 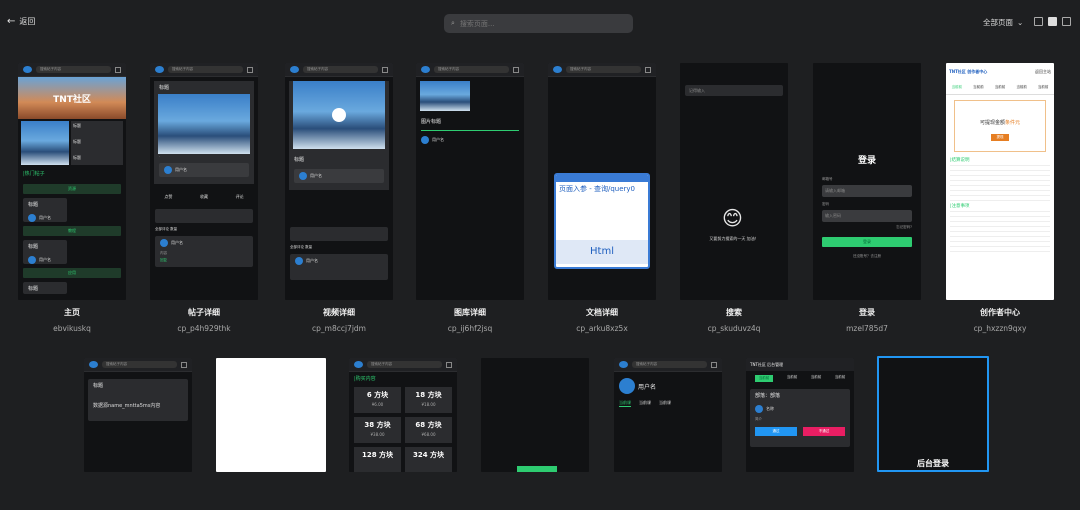 What do you see at coordinates (825, 204) in the screenshot?
I see `thumb-text: 密码` at bounding box center [825, 204].